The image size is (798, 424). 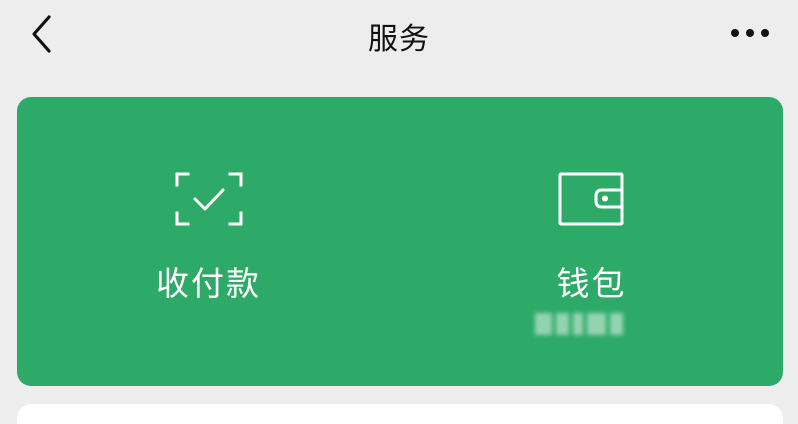 I want to click on wallet-label: 钱包, so click(x=591, y=283).